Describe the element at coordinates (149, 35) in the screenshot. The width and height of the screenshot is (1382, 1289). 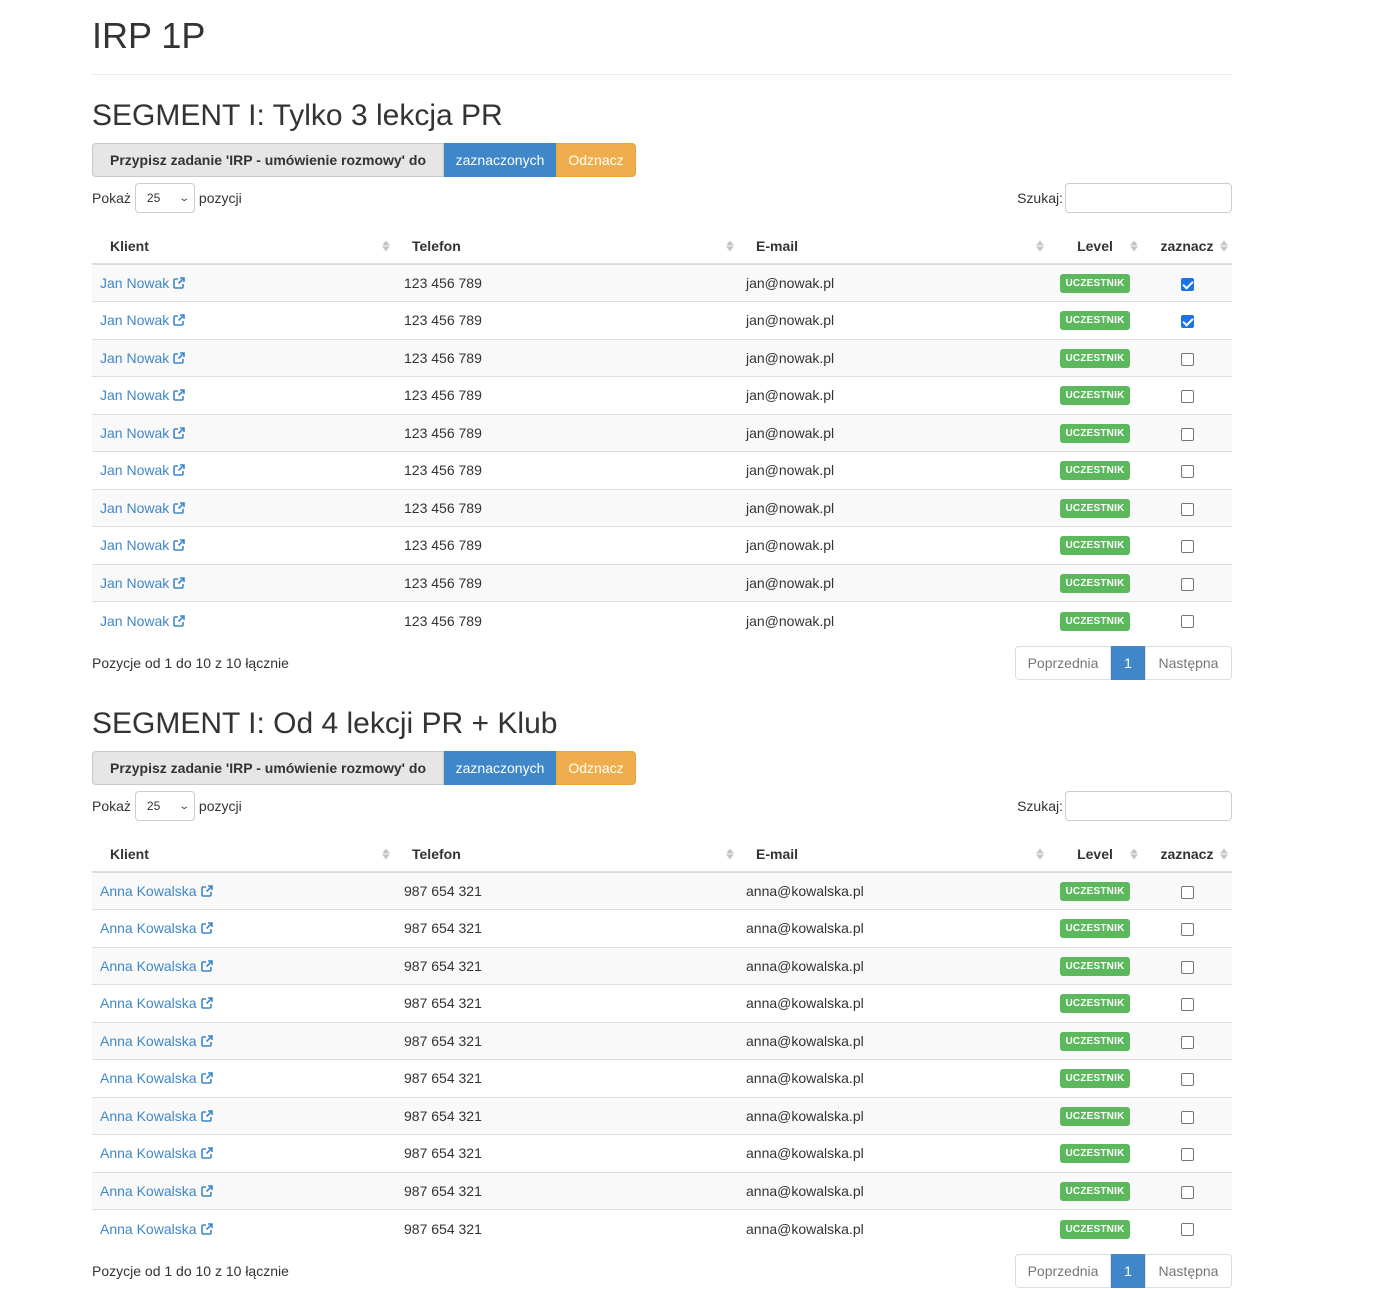
I see `page-title: IRP 1P` at that location.